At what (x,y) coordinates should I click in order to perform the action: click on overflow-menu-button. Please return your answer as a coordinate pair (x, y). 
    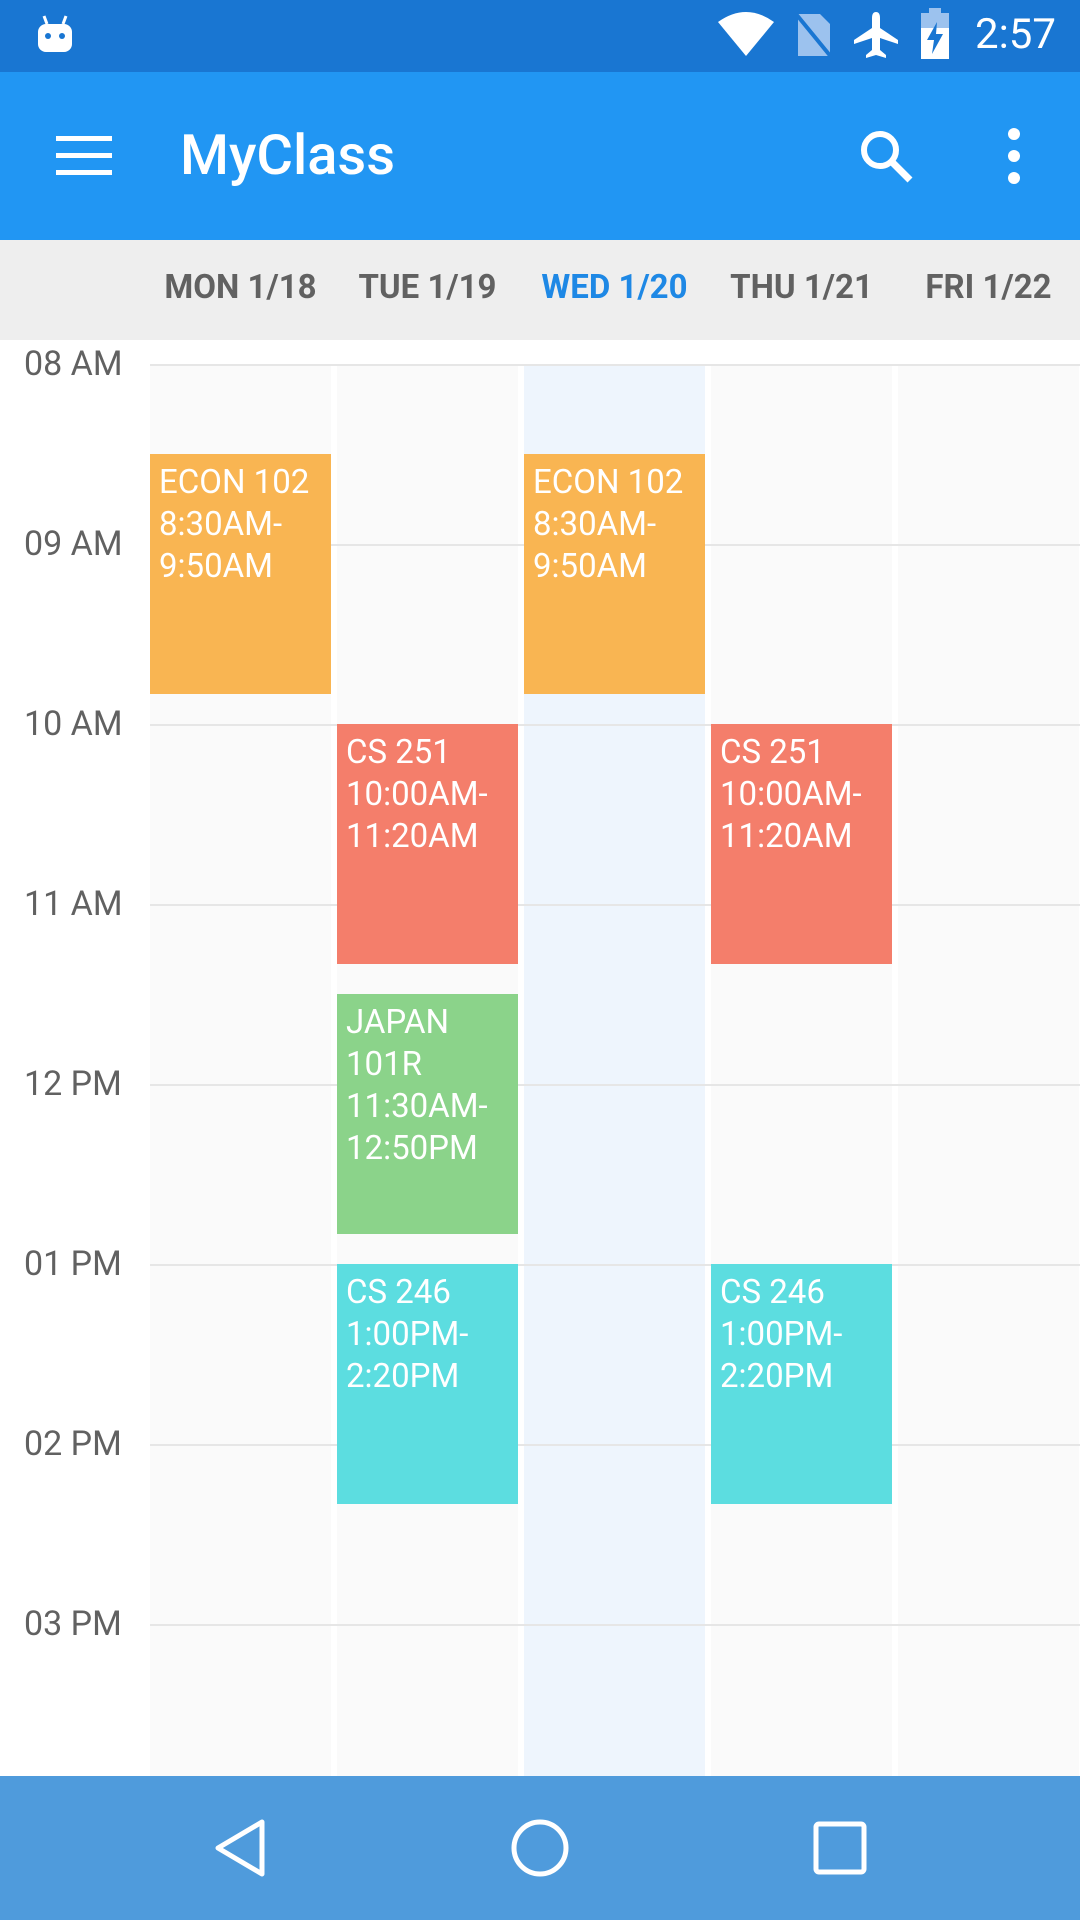
    Looking at the image, I should click on (1014, 156).